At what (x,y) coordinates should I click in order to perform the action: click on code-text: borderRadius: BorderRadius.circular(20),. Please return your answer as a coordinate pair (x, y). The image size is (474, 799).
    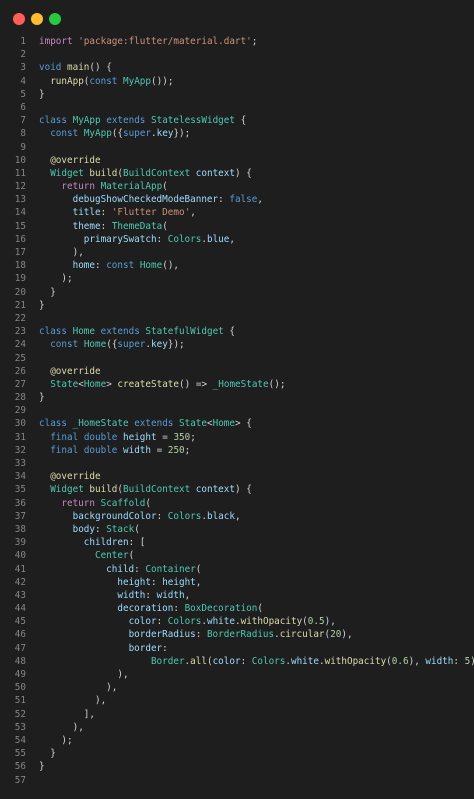
    Looking at the image, I should click on (240, 635).